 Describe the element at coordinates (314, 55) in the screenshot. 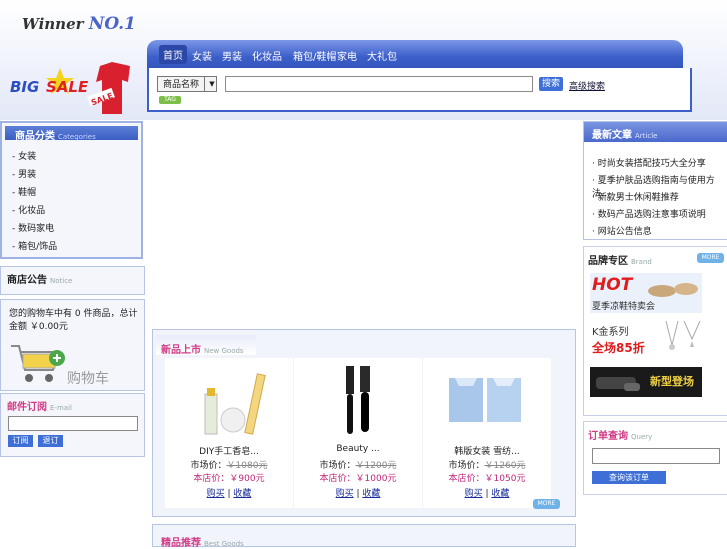

I see `nav-item-bags: 箱包/鞋帽` at that location.